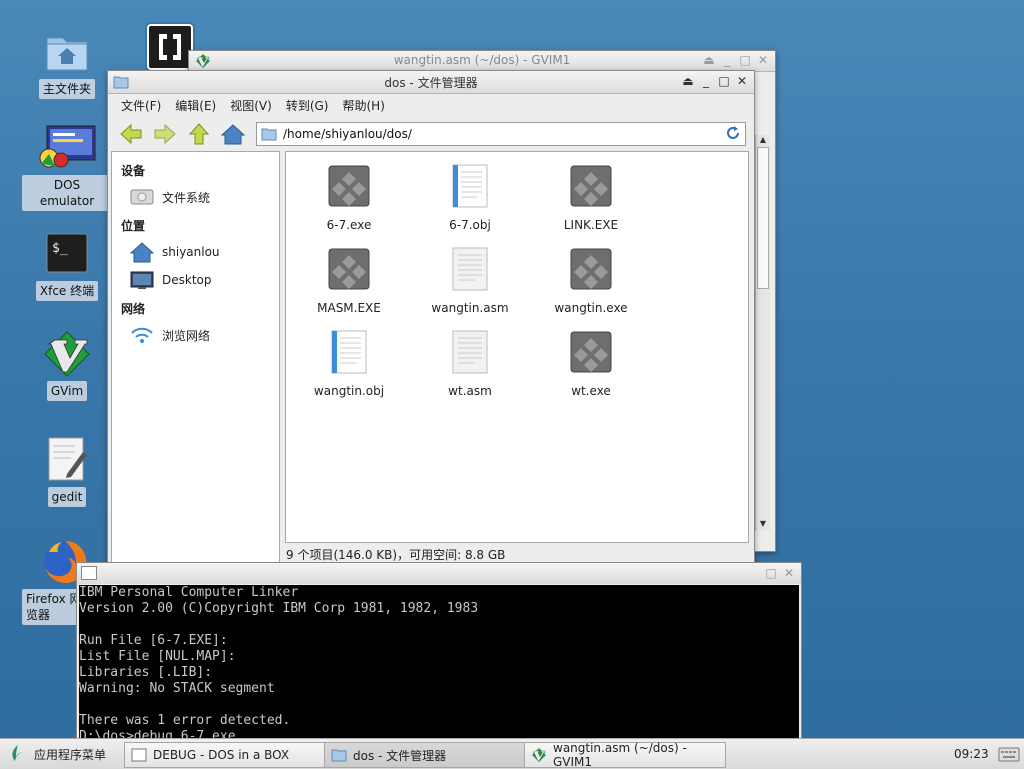 Image resolution: width=1024 pixels, height=769 pixels. What do you see at coordinates (195, 358) in the screenshot?
I see `sidebar: 设备 文件系统 位置 shiyanlou Desktop 网络 浏览网络` at bounding box center [195, 358].